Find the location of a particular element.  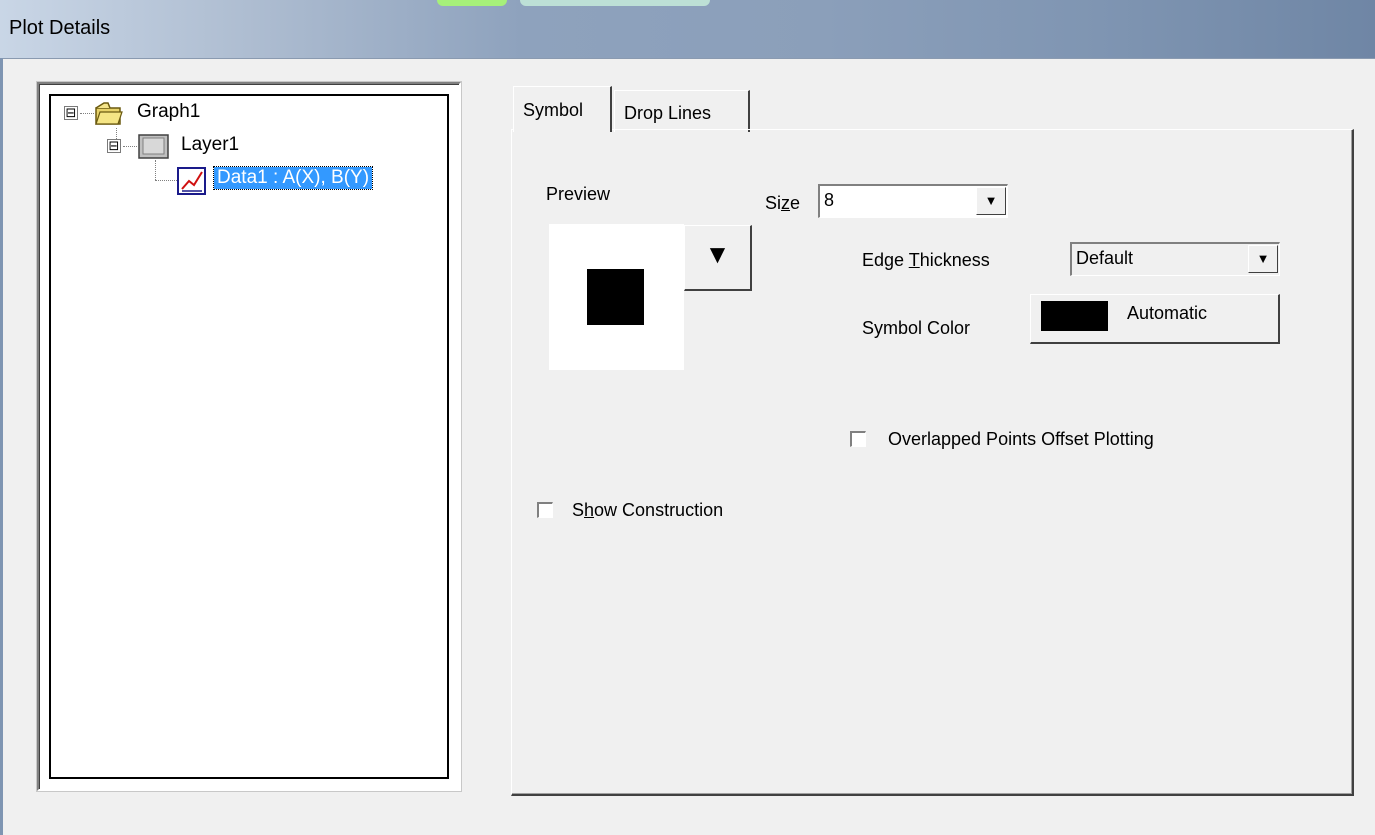

window-edge is located at coordinates (1, 446).